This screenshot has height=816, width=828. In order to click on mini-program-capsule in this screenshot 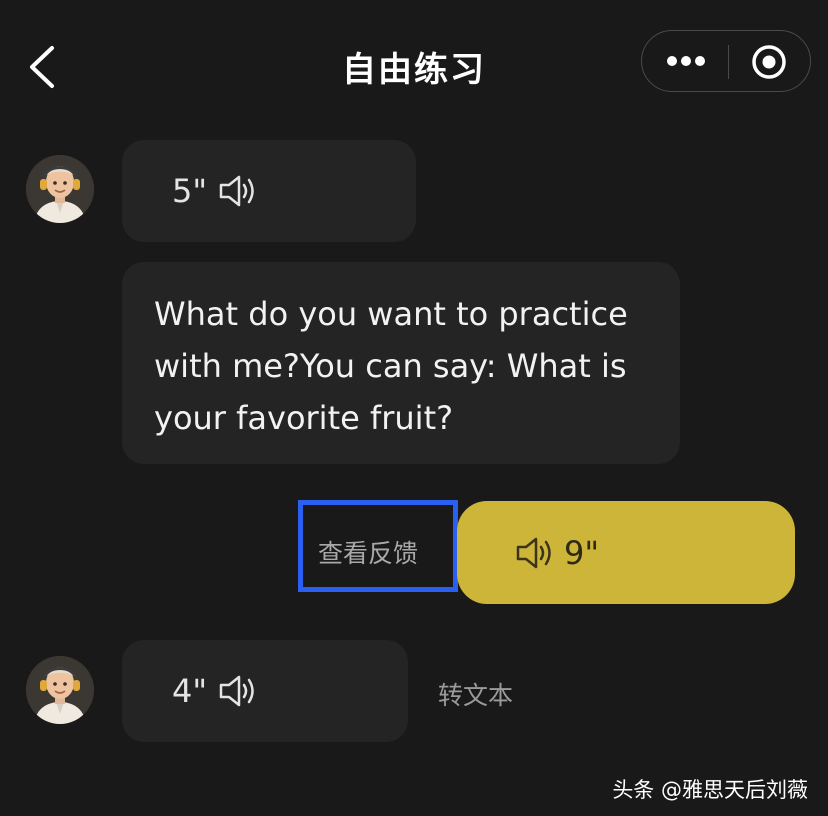, I will do `click(726, 61)`.